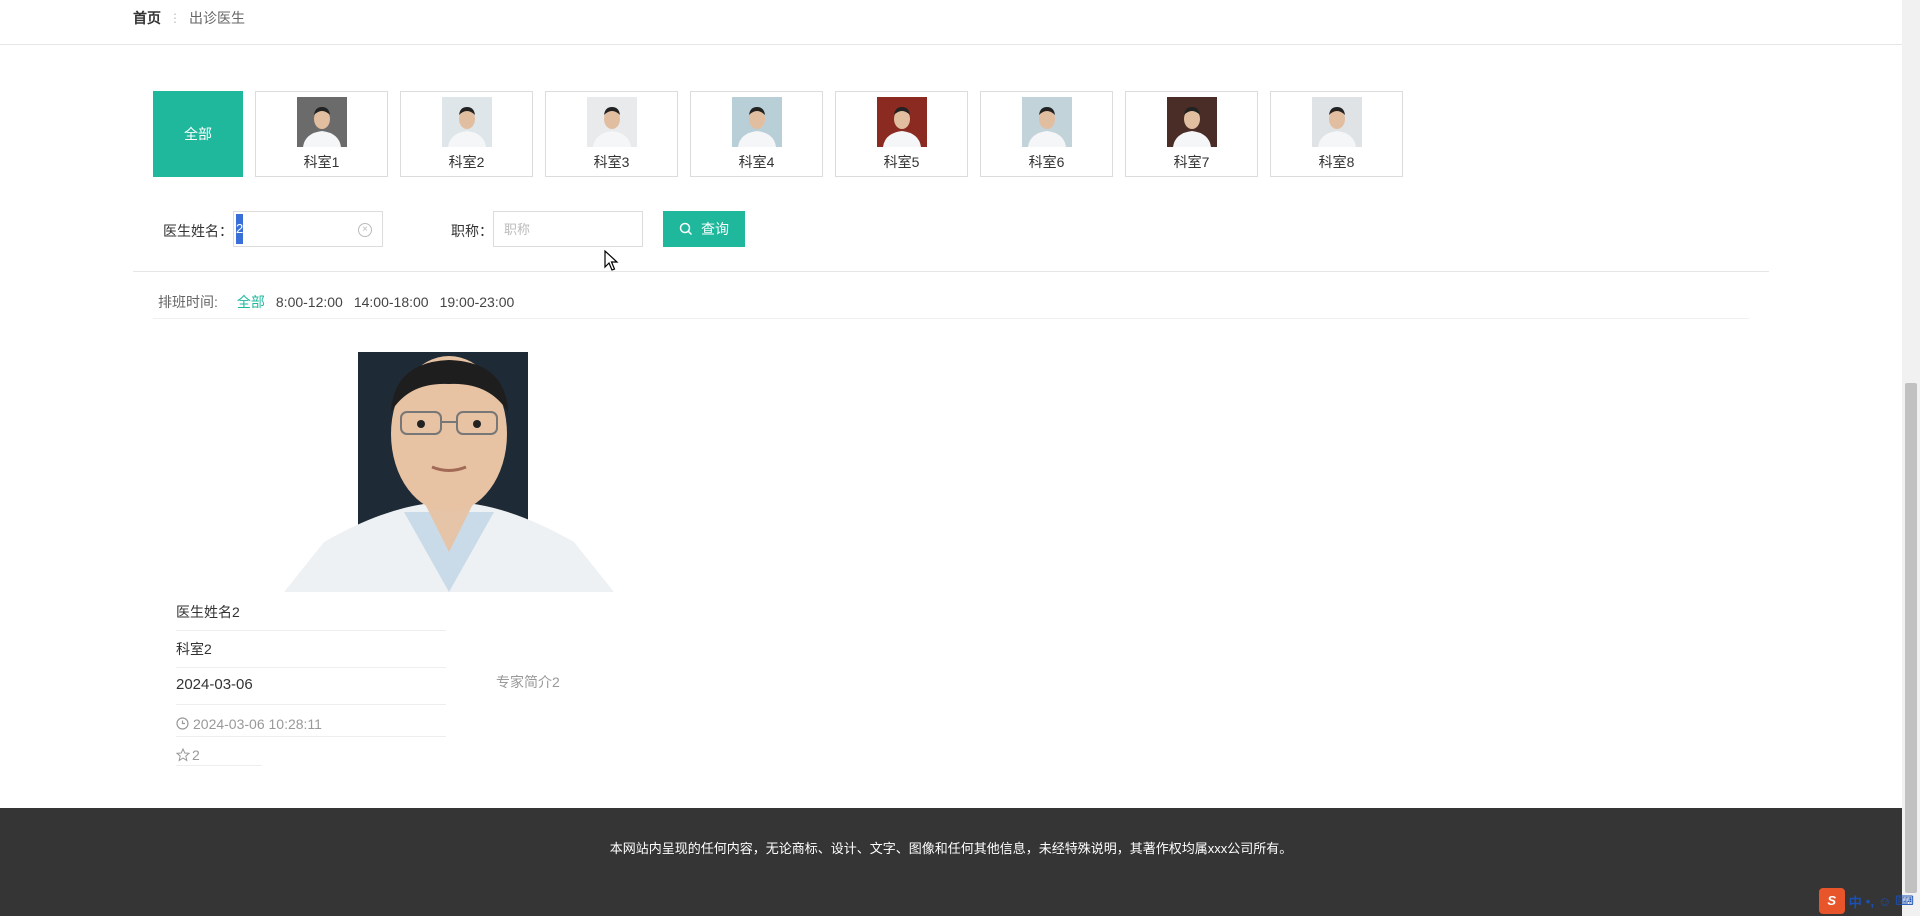  Describe the element at coordinates (1870, 901) in the screenshot. I see `ime-punctuation-toggle: •,` at that location.